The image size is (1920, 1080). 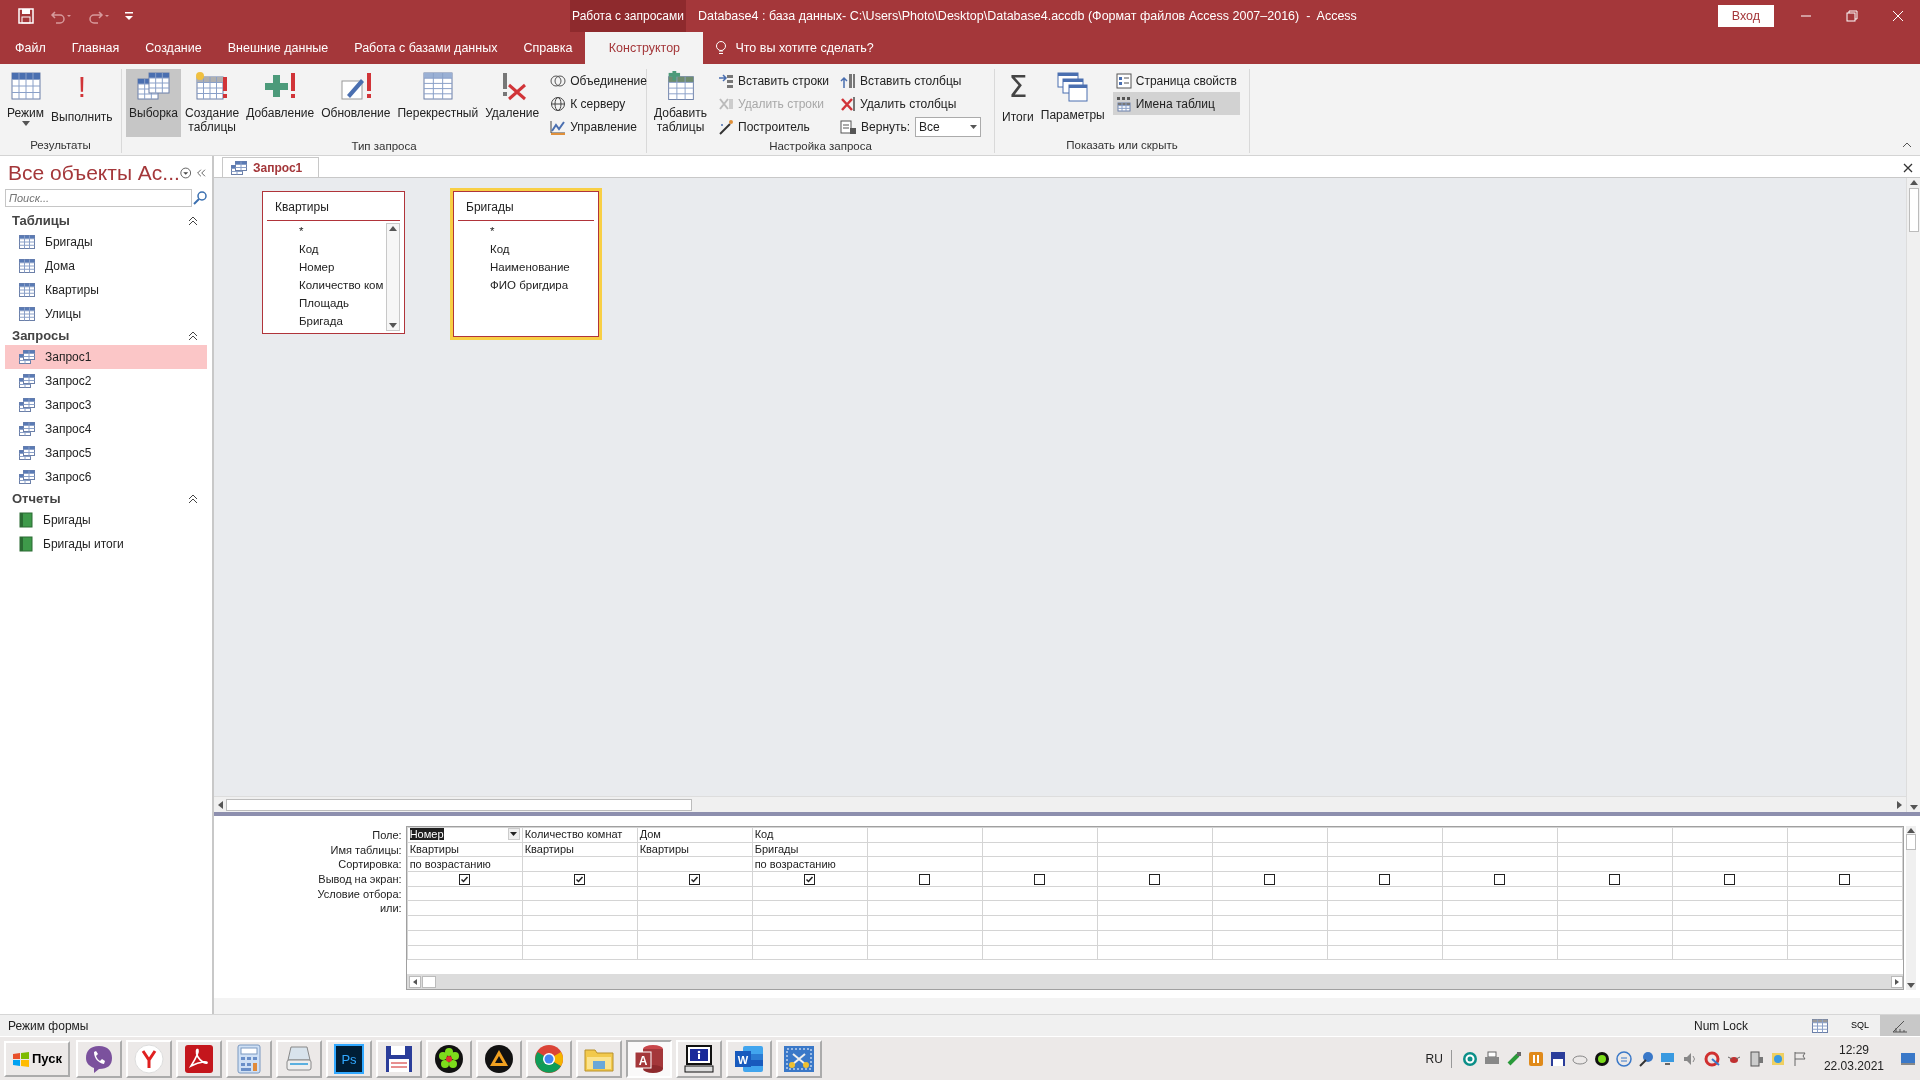 I want to click on ribbon-tab: Главная, so click(x=95, y=48).